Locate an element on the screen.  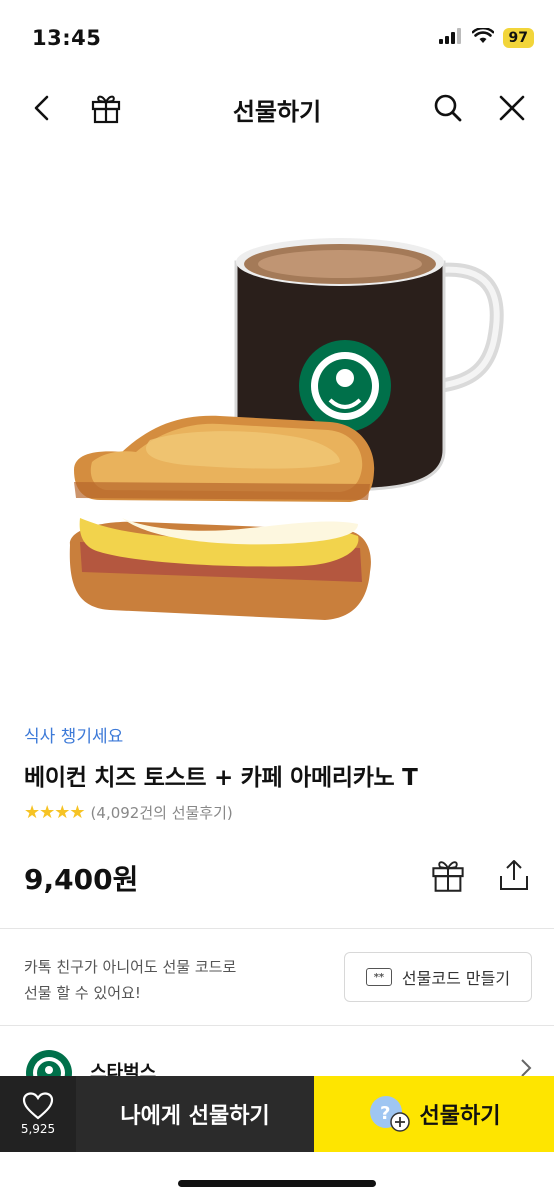
share-button is located at coordinates (514, 875).